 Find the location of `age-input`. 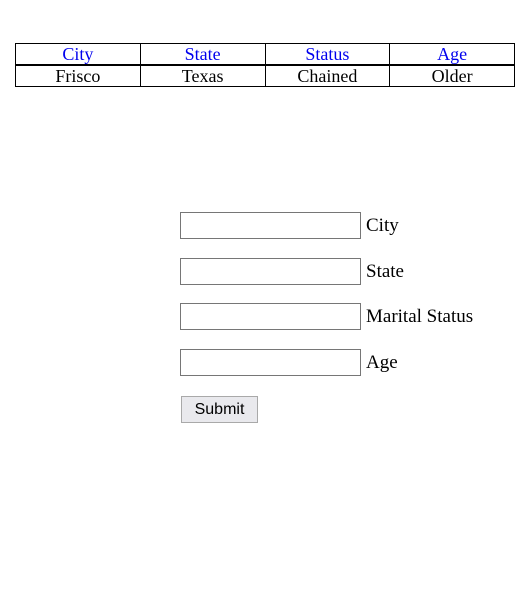

age-input is located at coordinates (270, 362).